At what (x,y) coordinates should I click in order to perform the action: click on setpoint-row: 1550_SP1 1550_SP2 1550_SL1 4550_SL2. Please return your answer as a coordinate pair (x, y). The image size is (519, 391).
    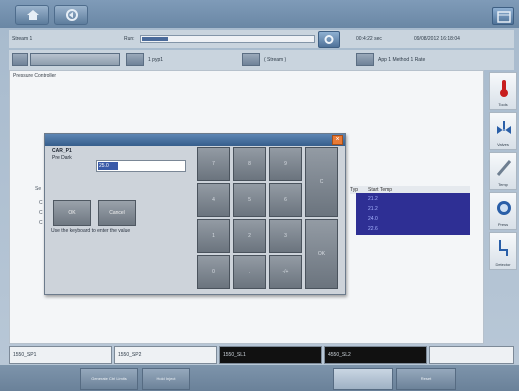
    Looking at the image, I should click on (261, 355).